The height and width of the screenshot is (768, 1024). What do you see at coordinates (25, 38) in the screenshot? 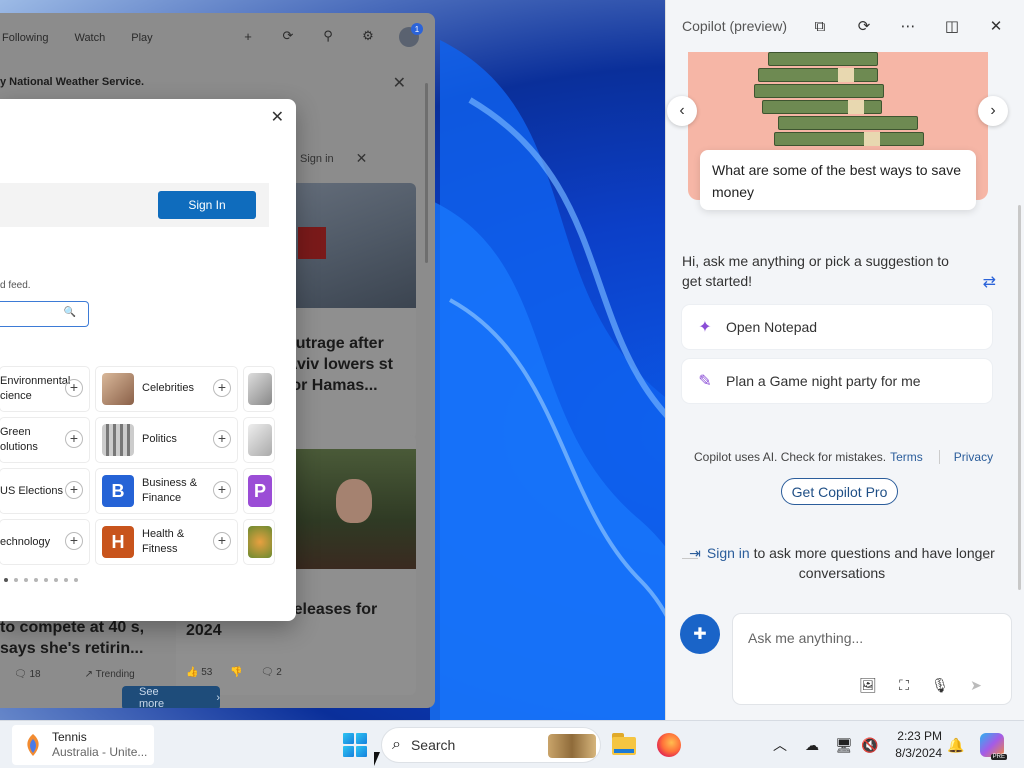
I see `tab-following: Following` at bounding box center [25, 38].